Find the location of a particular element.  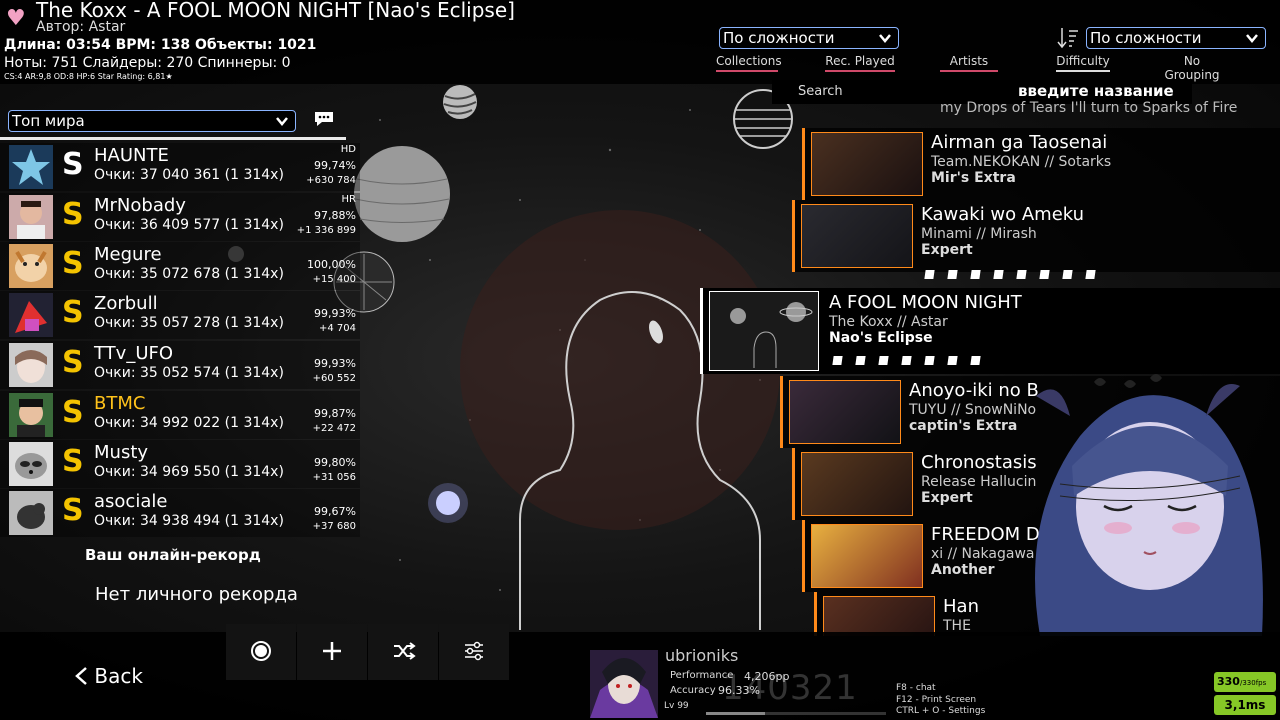

player-name: BTMC is located at coordinates (120, 403).